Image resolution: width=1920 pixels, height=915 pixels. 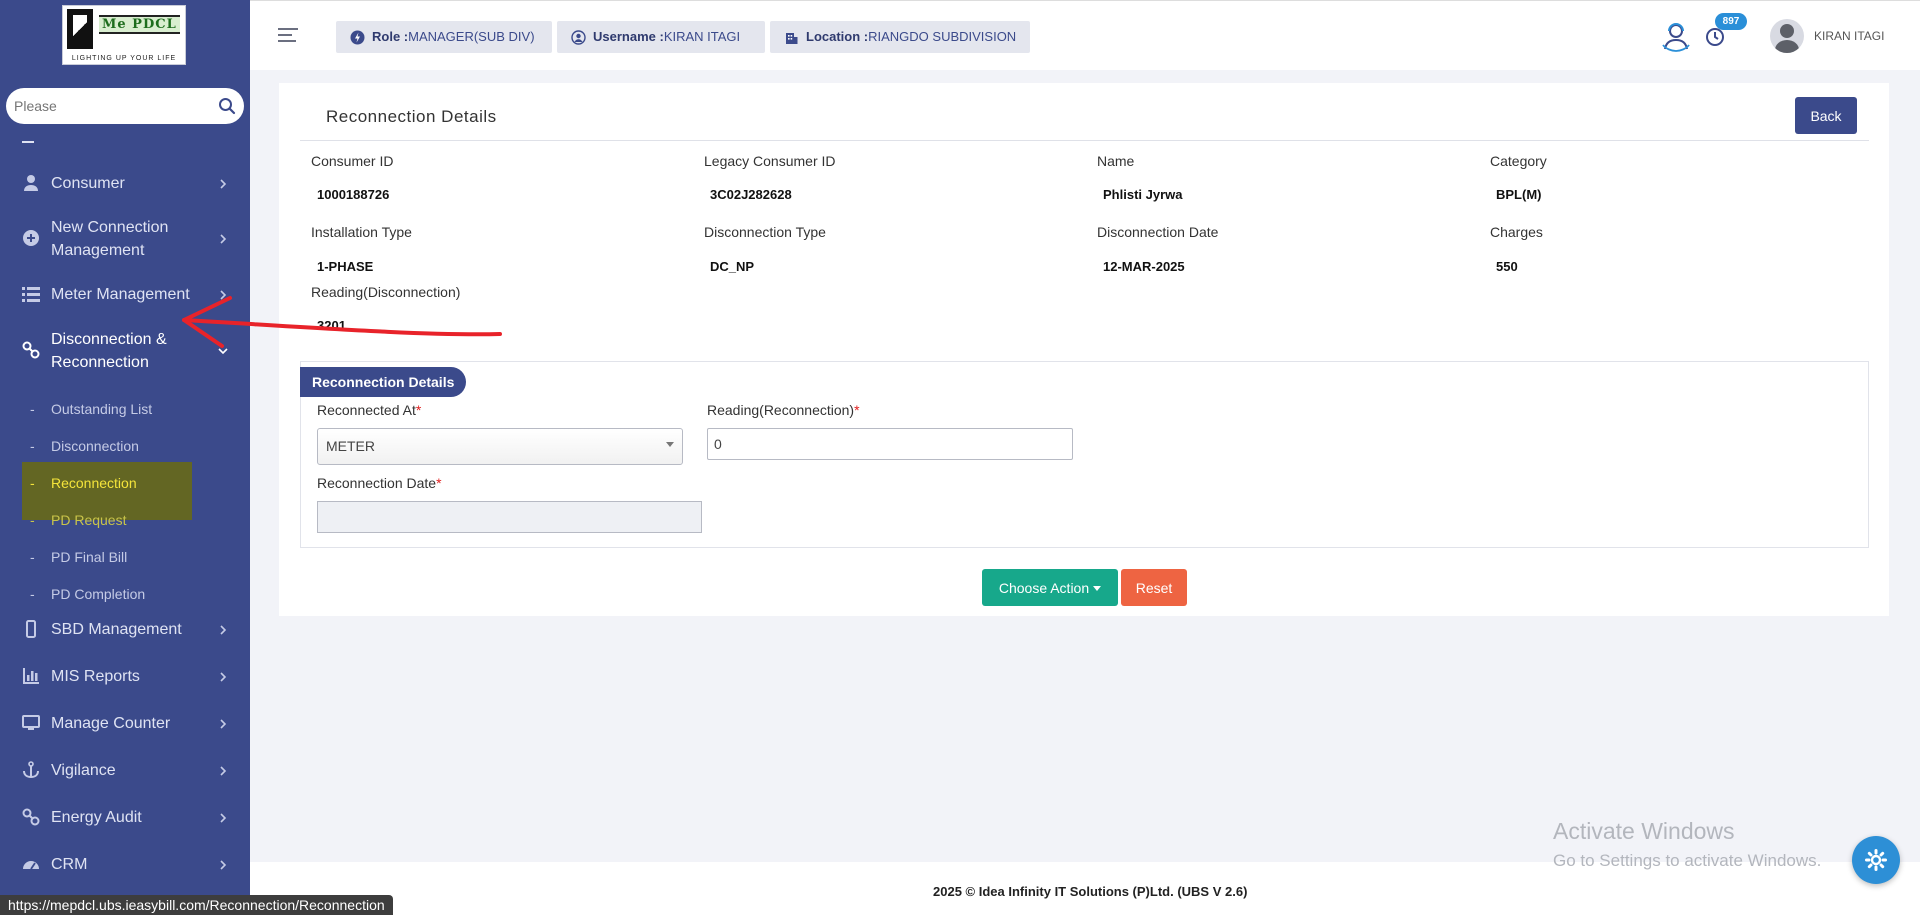 What do you see at coordinates (94, 483) in the screenshot?
I see `sidebar-subitem-label: Reconnection` at bounding box center [94, 483].